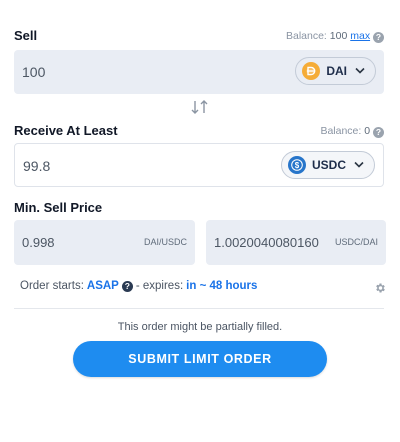 The width and height of the screenshot is (400, 442). I want to click on min-price-usdc-dai-field: 1.0020040080160 USDC/DAI, so click(296, 242).